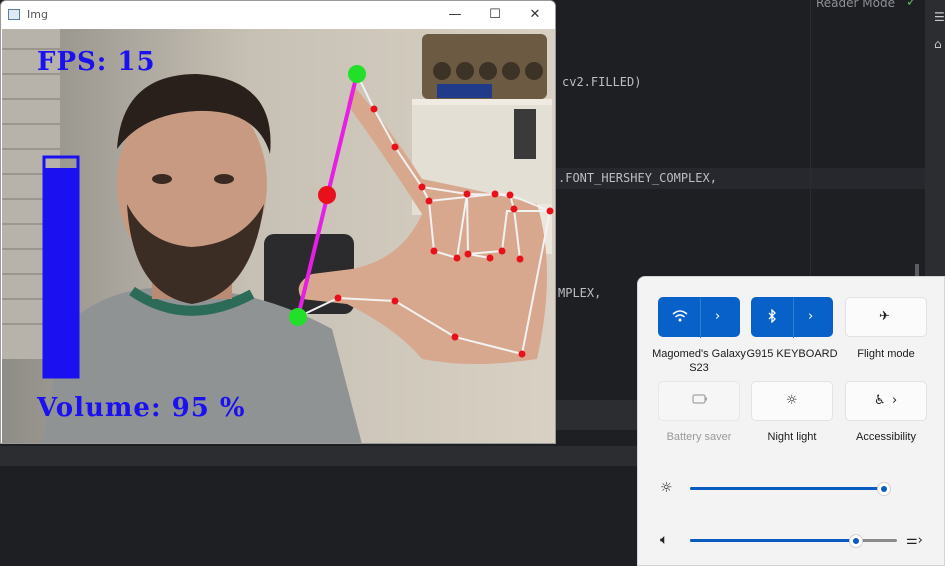 The image size is (945, 566). Describe the element at coordinates (320, 456) in the screenshot. I see `editor-status-area` at that location.